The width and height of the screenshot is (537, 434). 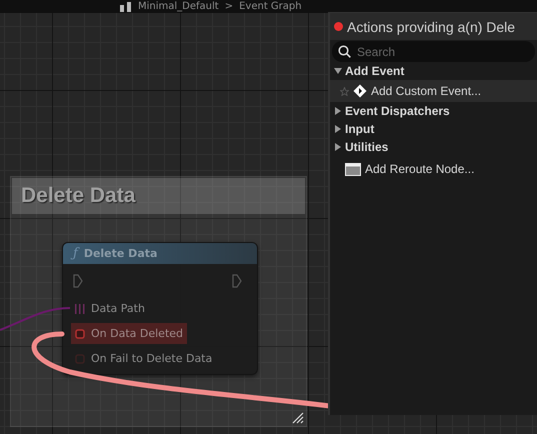 What do you see at coordinates (433, 71) in the screenshot?
I see `category-row: Add Event` at bounding box center [433, 71].